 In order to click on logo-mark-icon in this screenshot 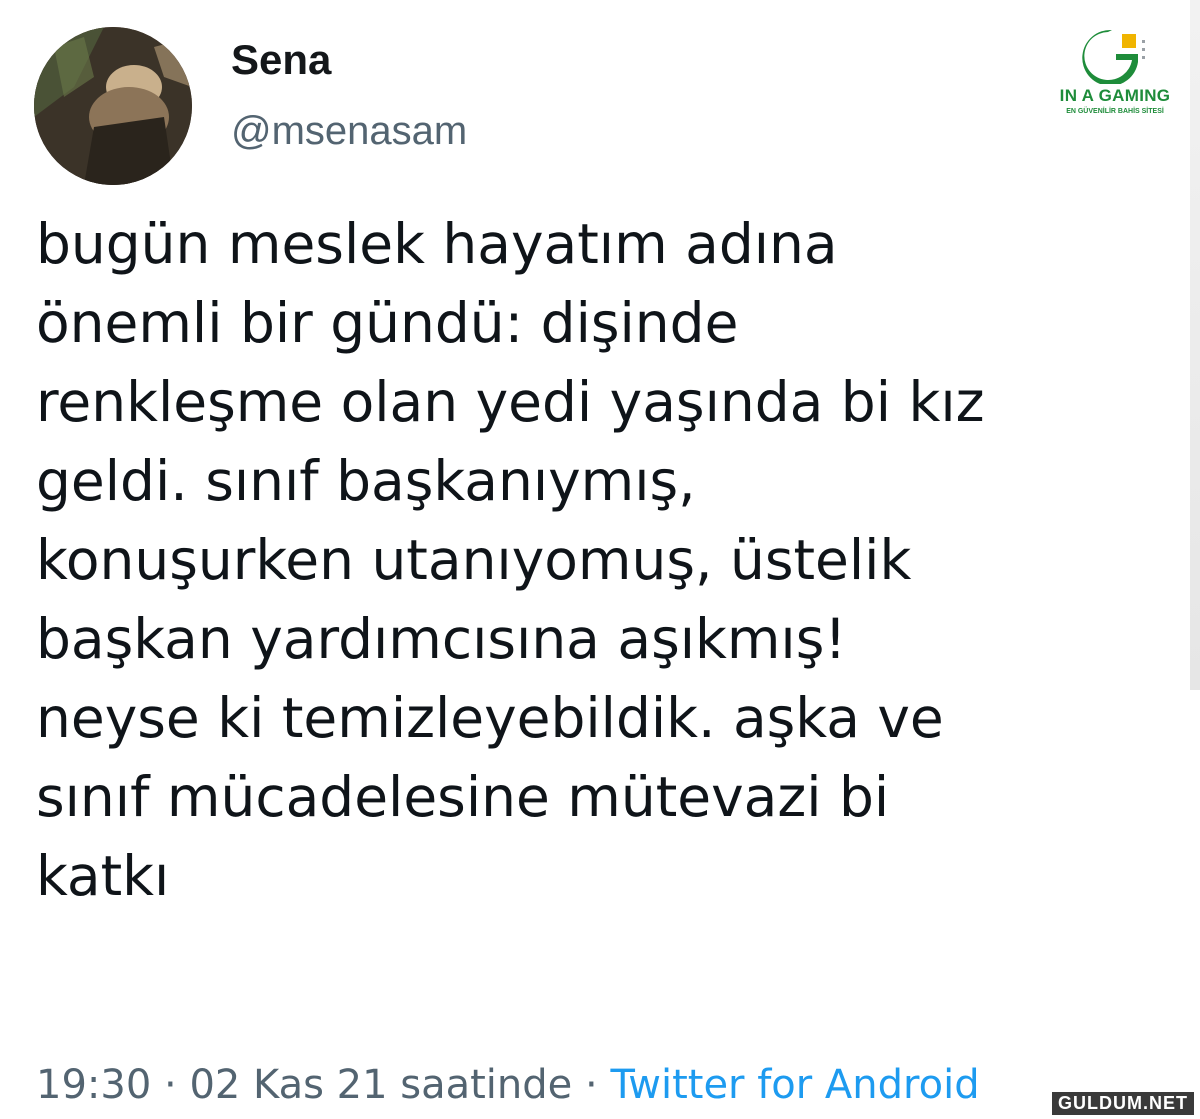, I will do `click(1113, 57)`.